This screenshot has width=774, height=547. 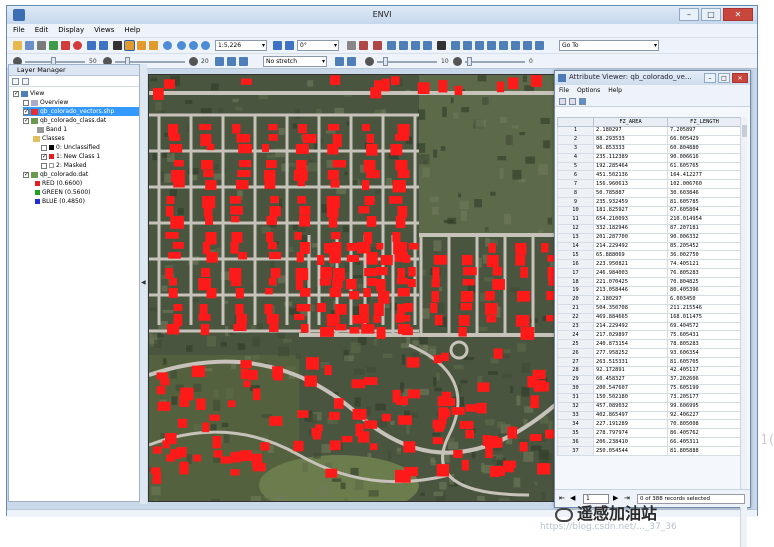 I want to click on fly-icon, so click(x=141, y=45).